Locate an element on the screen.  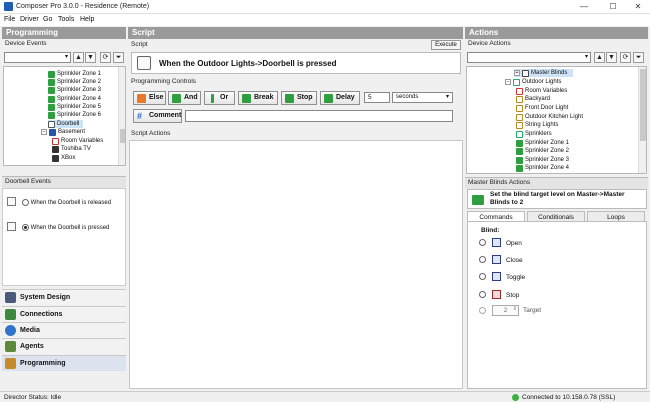
stop-button: Stop is located at coordinates (299, 98).